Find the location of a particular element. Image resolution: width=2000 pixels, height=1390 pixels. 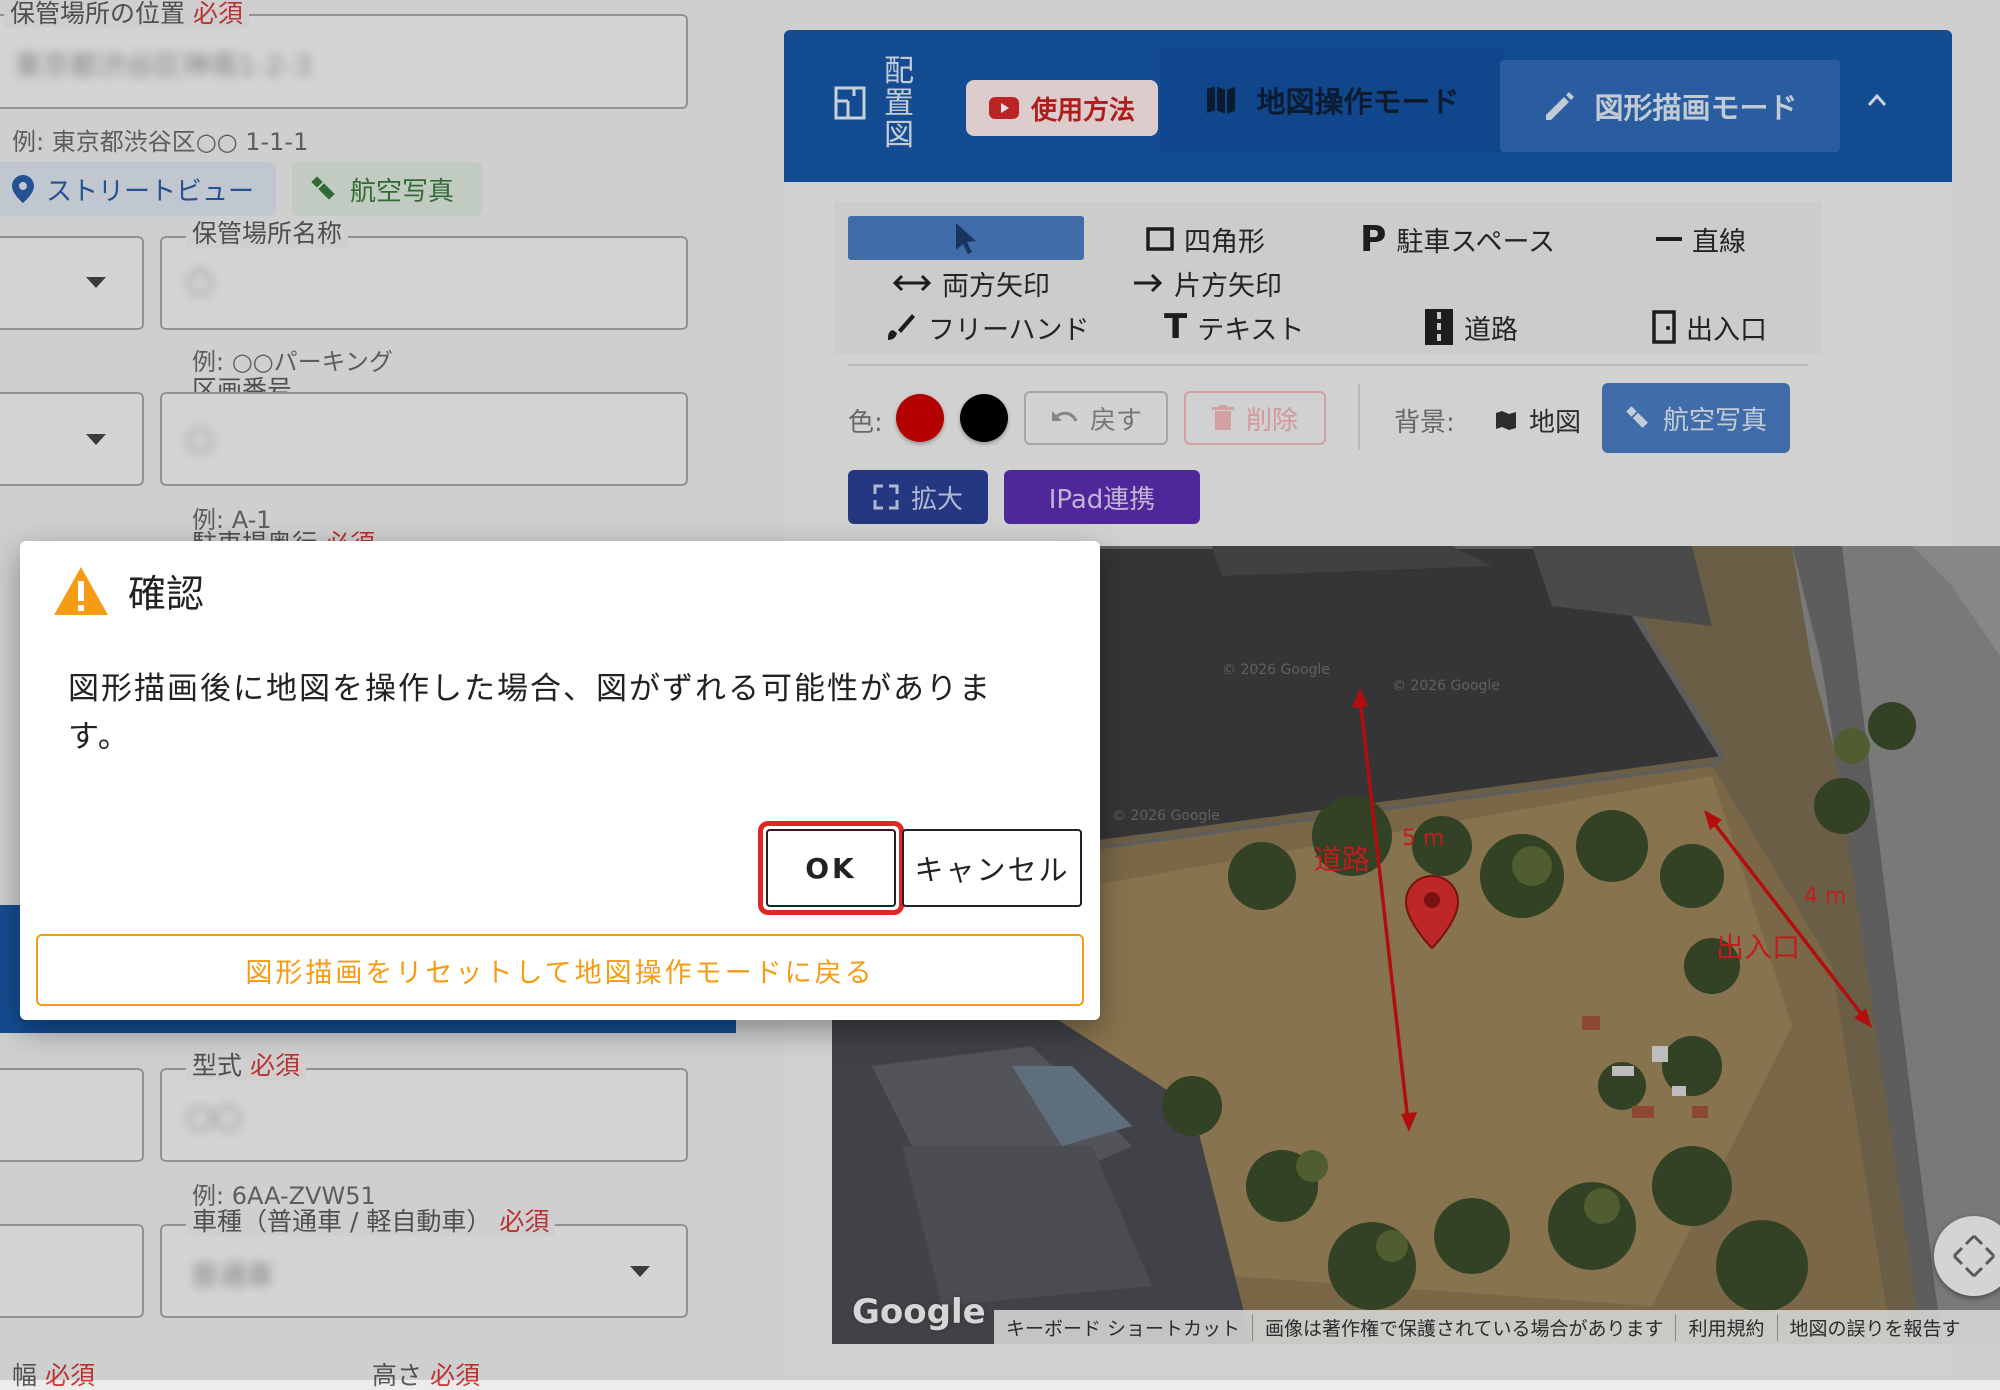

dialog-message: 図形描画後に地図を操作した場合、図がずれる可能性があります。 is located at coordinates (530, 713).